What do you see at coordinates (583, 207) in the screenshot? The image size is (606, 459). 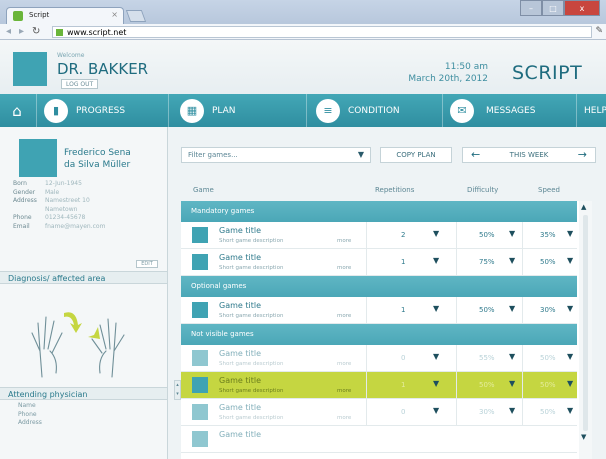 I see `scroll-up-icon: ▲` at bounding box center [583, 207].